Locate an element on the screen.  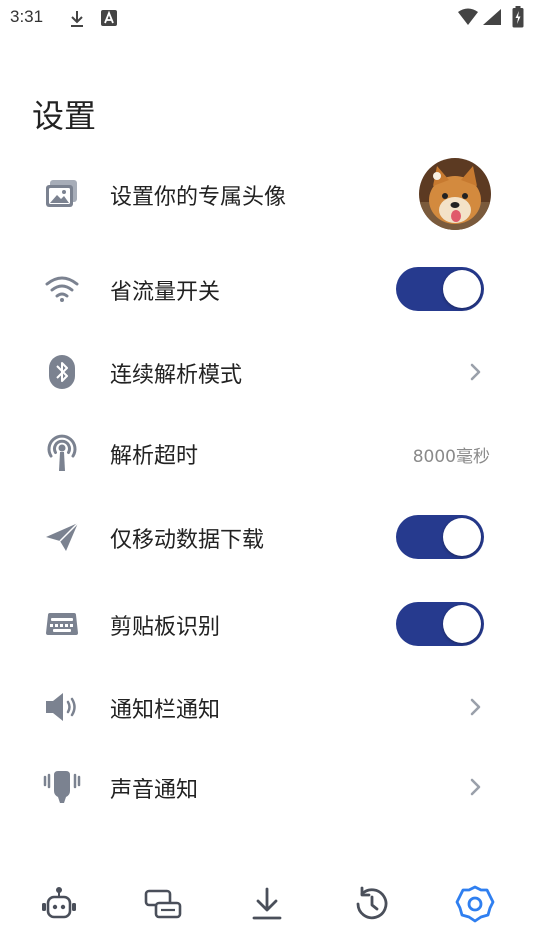
nav-tasks-icon is located at coordinates (163, 904).